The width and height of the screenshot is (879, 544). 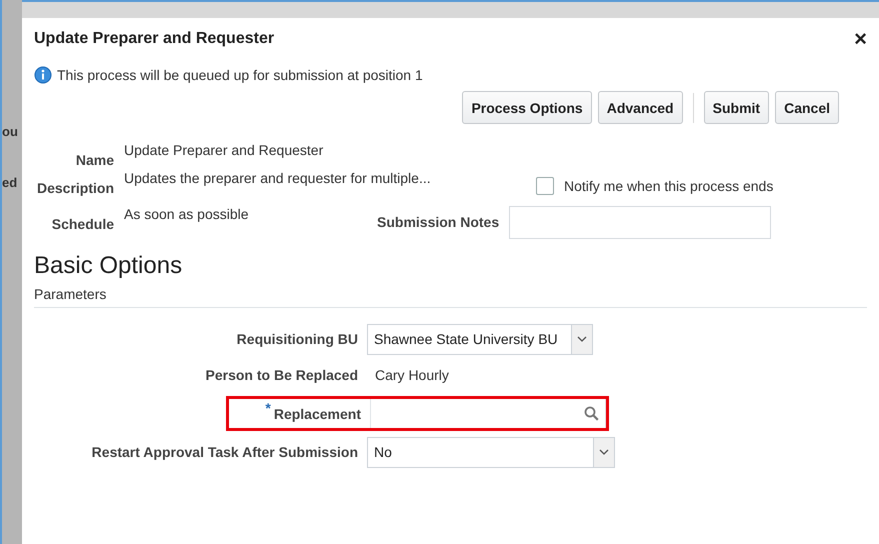 I want to click on dialog-button: Cancel, so click(x=807, y=107).